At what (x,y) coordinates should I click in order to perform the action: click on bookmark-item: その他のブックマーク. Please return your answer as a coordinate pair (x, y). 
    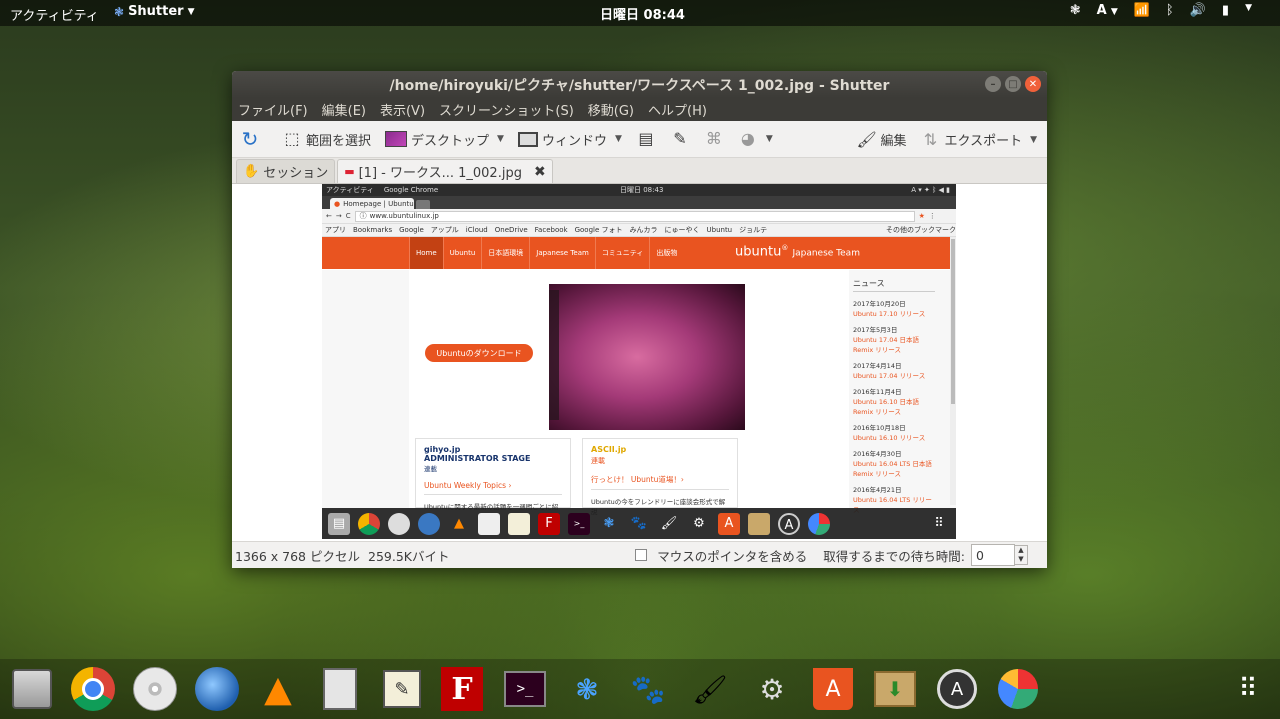
    Looking at the image, I should click on (921, 230).